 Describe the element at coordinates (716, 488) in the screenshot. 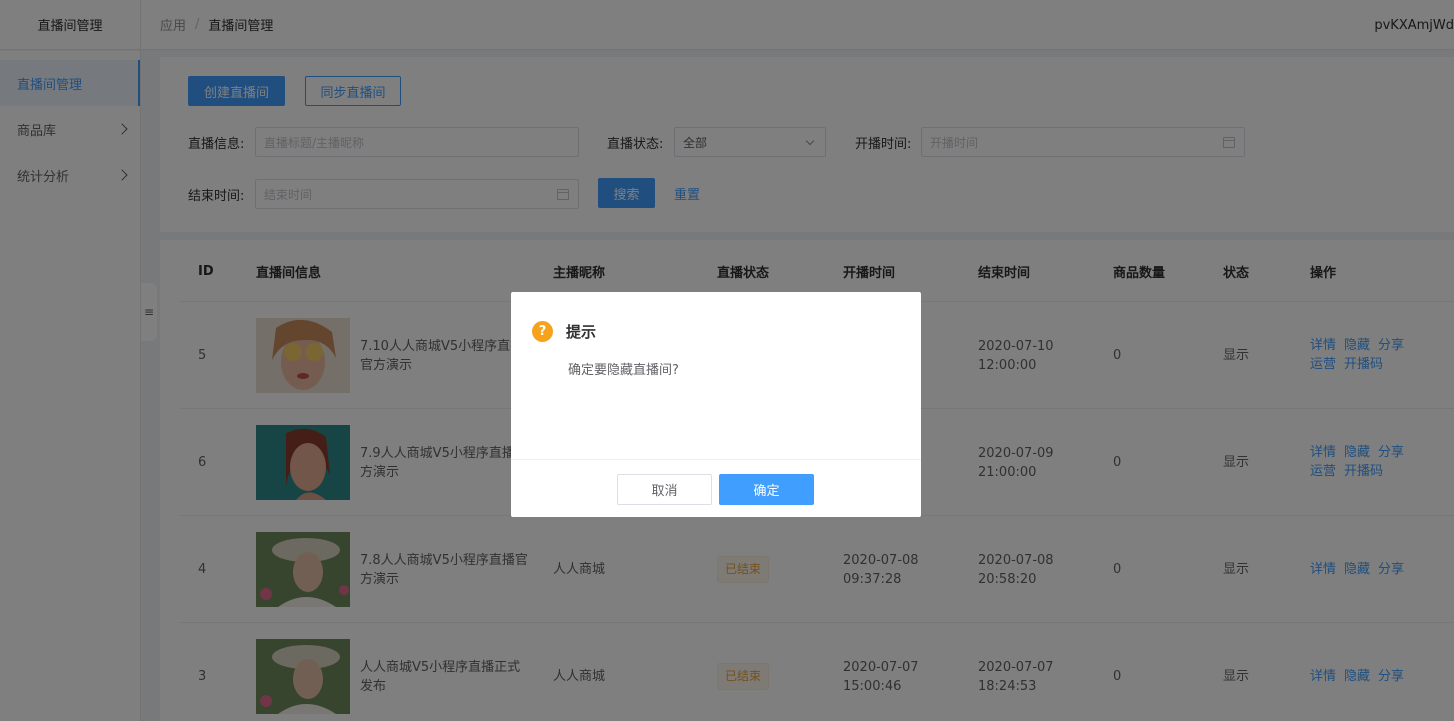

I see `dialog-footer: 取消 确定` at that location.